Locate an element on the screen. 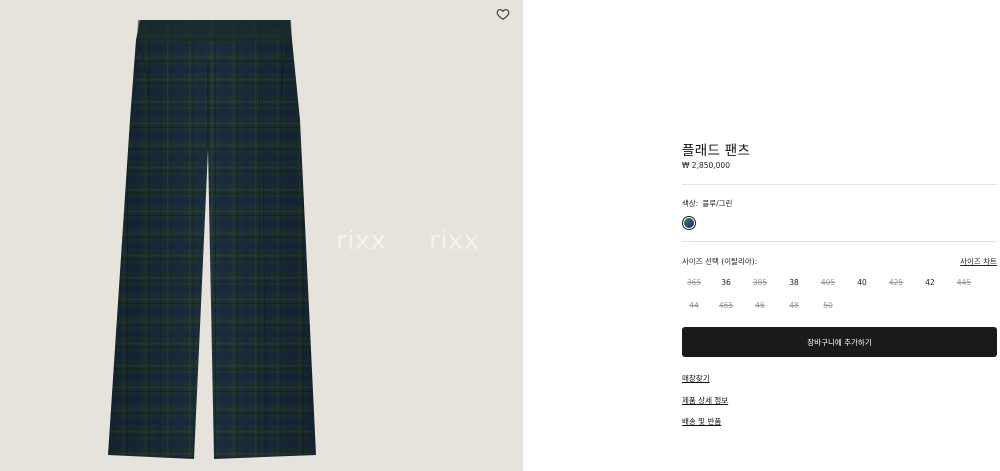 Image resolution: width=1000 pixels, height=471 pixels. size-option: 405 is located at coordinates (828, 282).